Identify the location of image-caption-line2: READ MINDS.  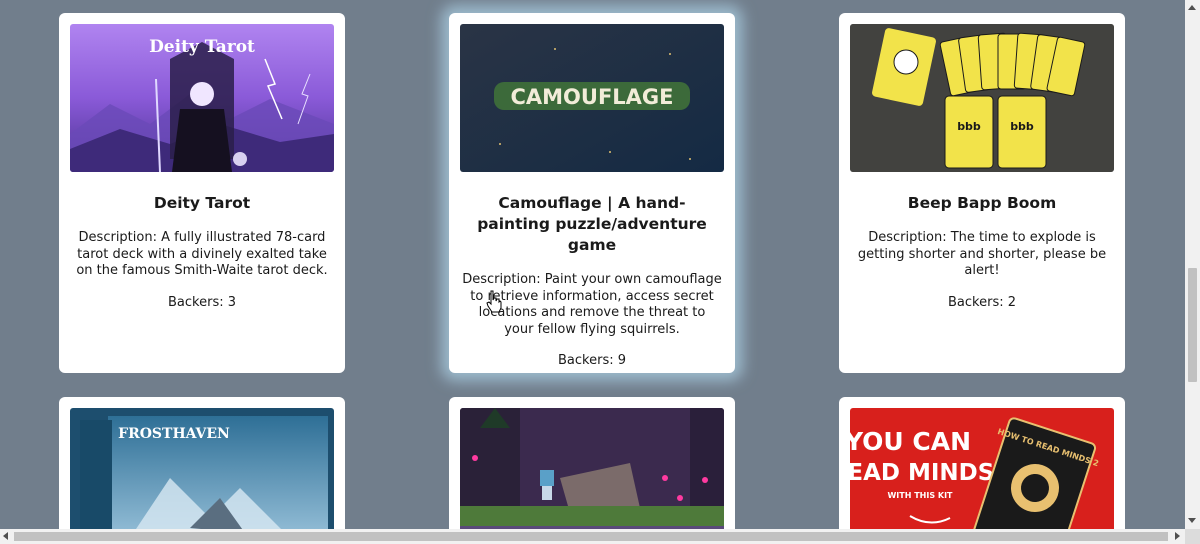
(922, 473).